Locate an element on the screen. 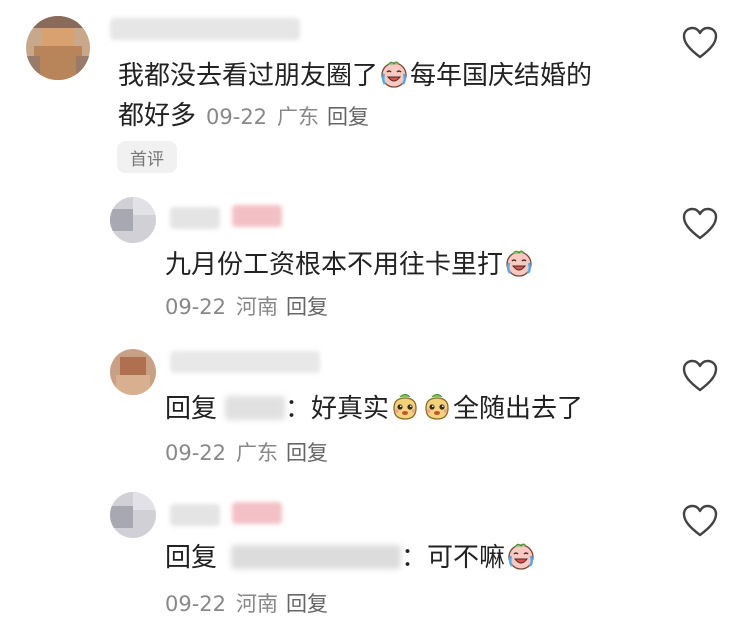 The height and width of the screenshot is (630, 750). comment-text: 我都没去看过朋友圈了 每年国庆结婚的 is located at coordinates (355, 75).